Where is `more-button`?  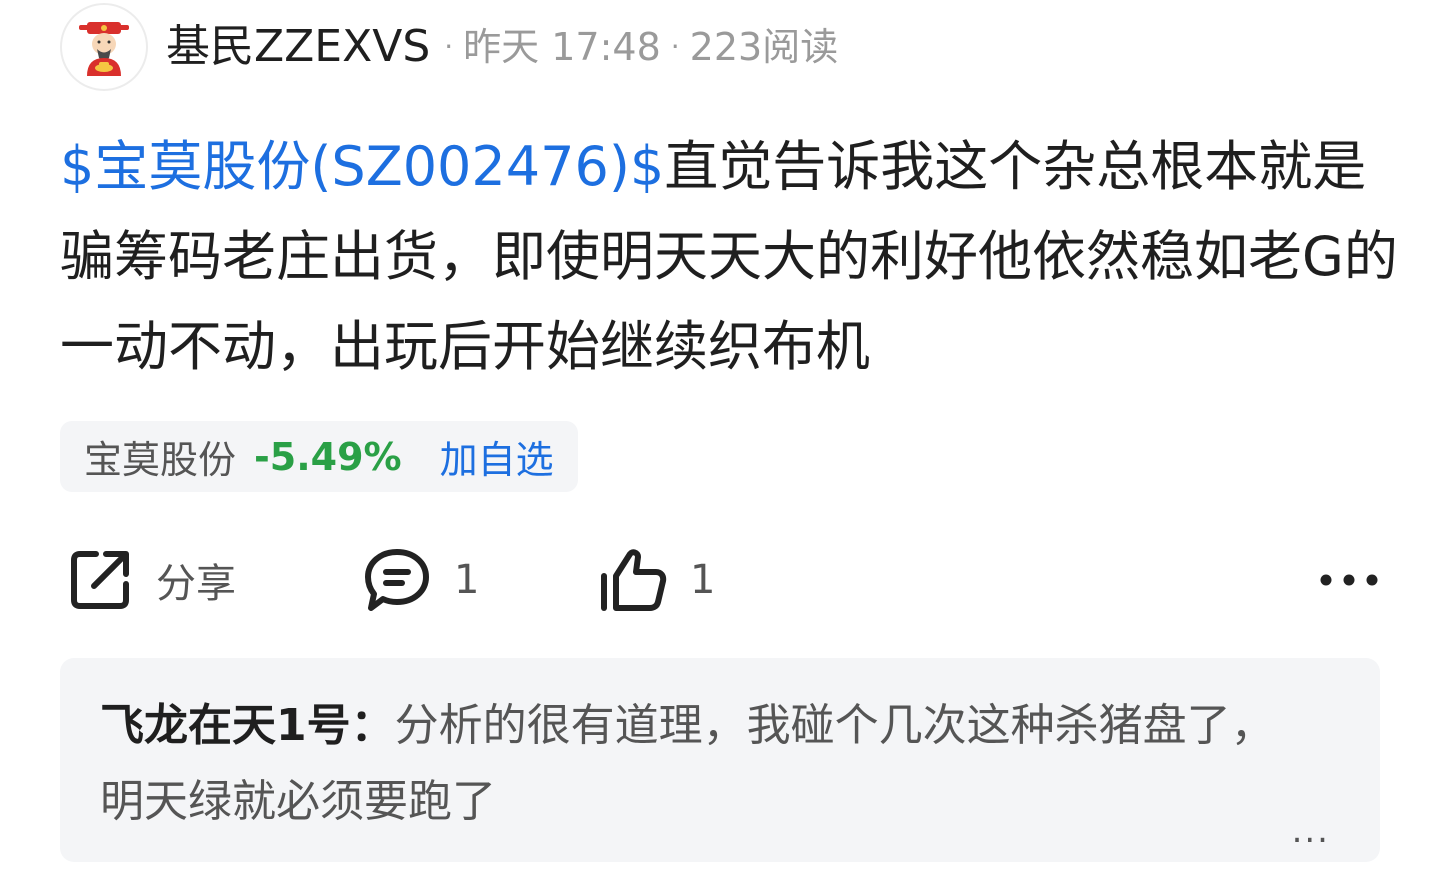
more-button is located at coordinates (1349, 580).